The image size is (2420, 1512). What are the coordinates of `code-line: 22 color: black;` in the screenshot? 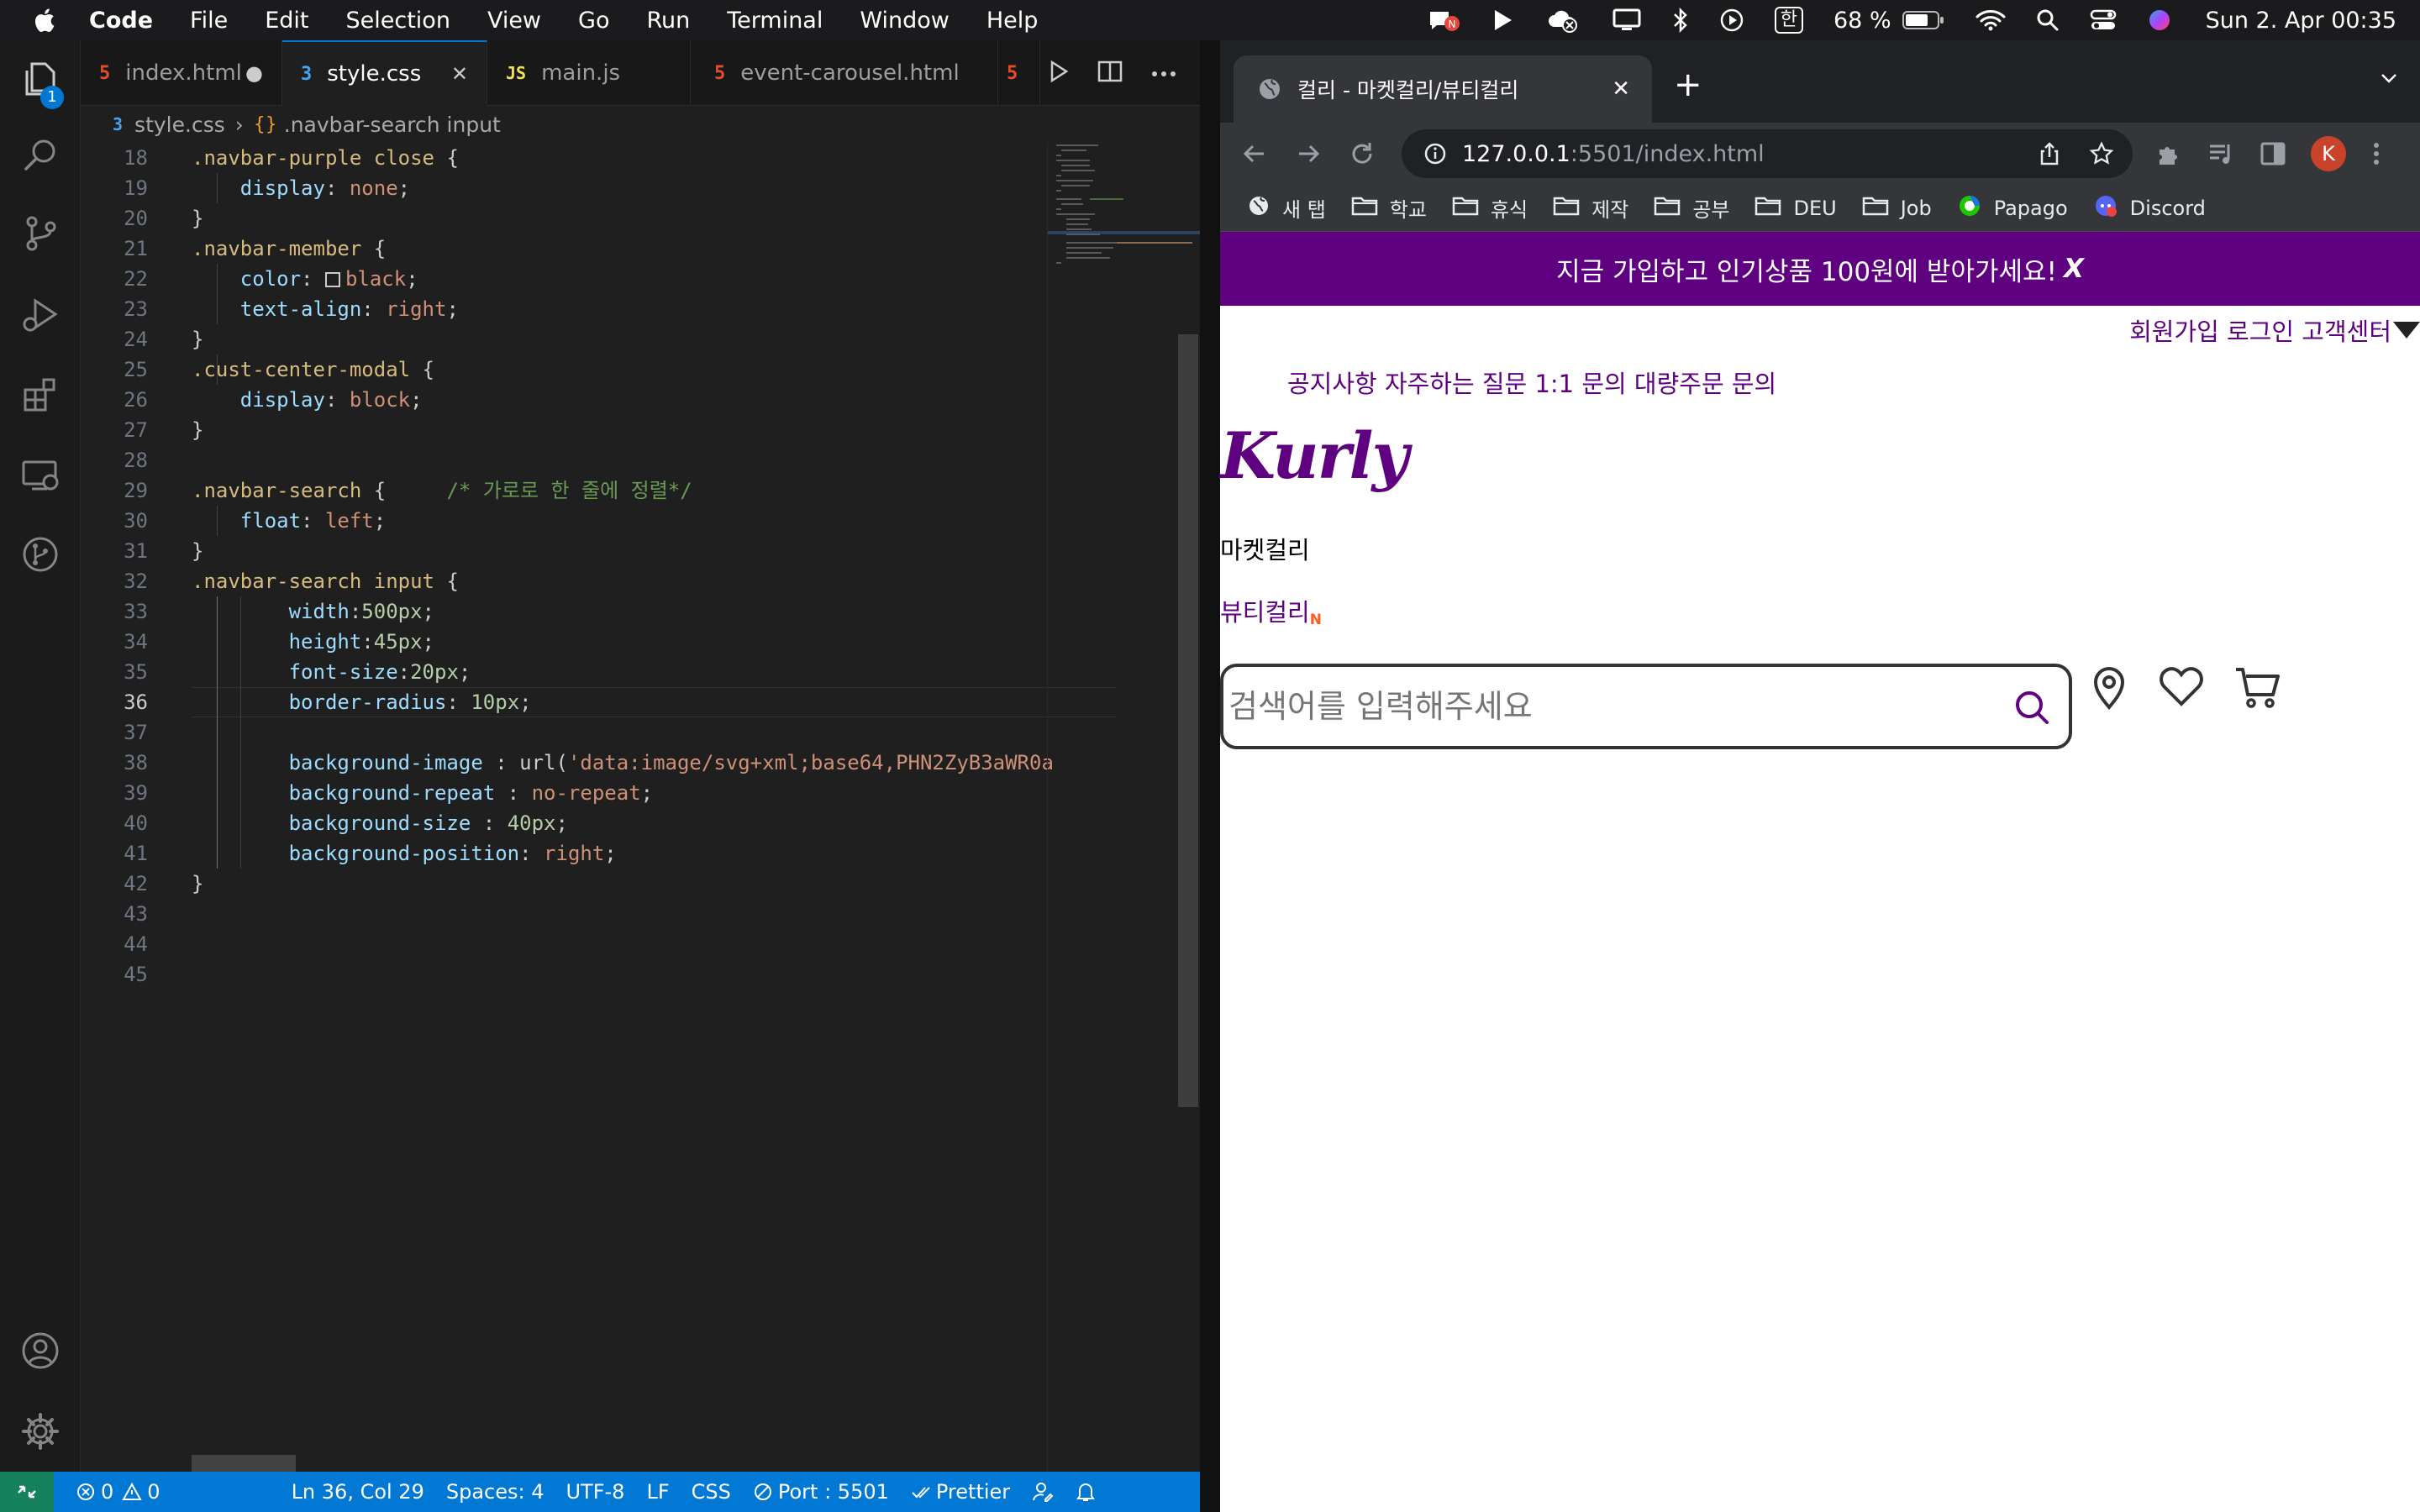 It's located at (564, 279).